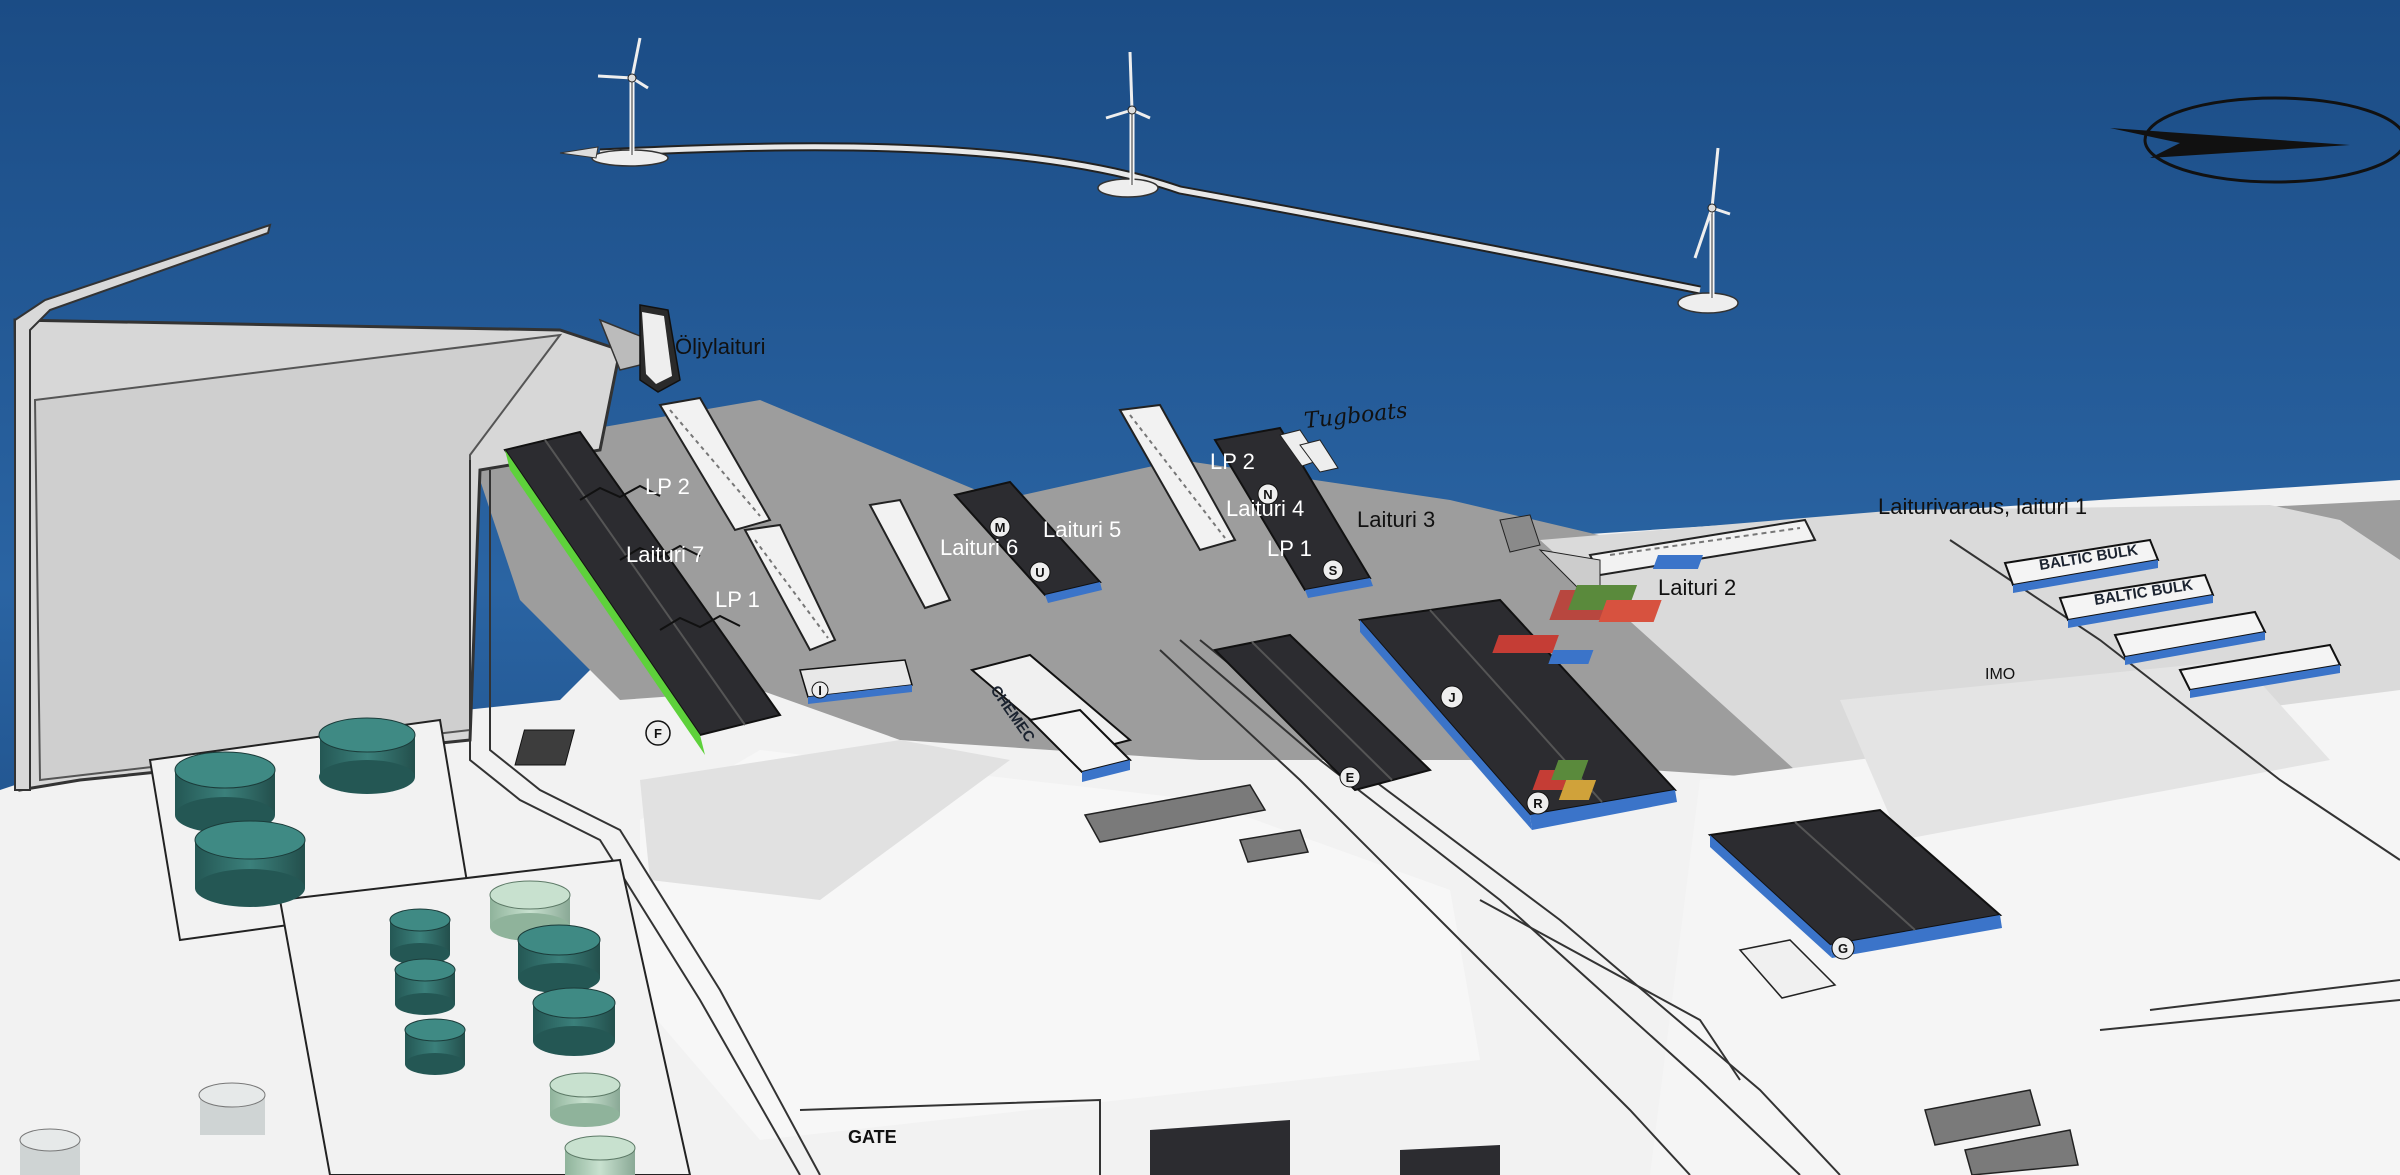  What do you see at coordinates (1396, 519) in the screenshot?
I see `label-laituri-3: Laituri 3` at bounding box center [1396, 519].